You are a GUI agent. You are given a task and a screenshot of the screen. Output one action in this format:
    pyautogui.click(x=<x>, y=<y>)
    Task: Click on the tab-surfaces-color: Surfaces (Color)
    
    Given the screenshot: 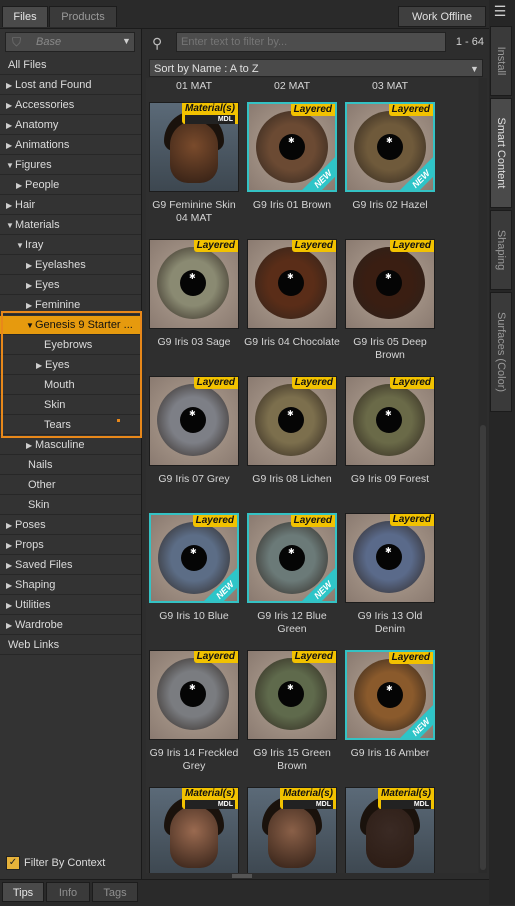 What is the action you would take?
    pyautogui.click(x=501, y=352)
    